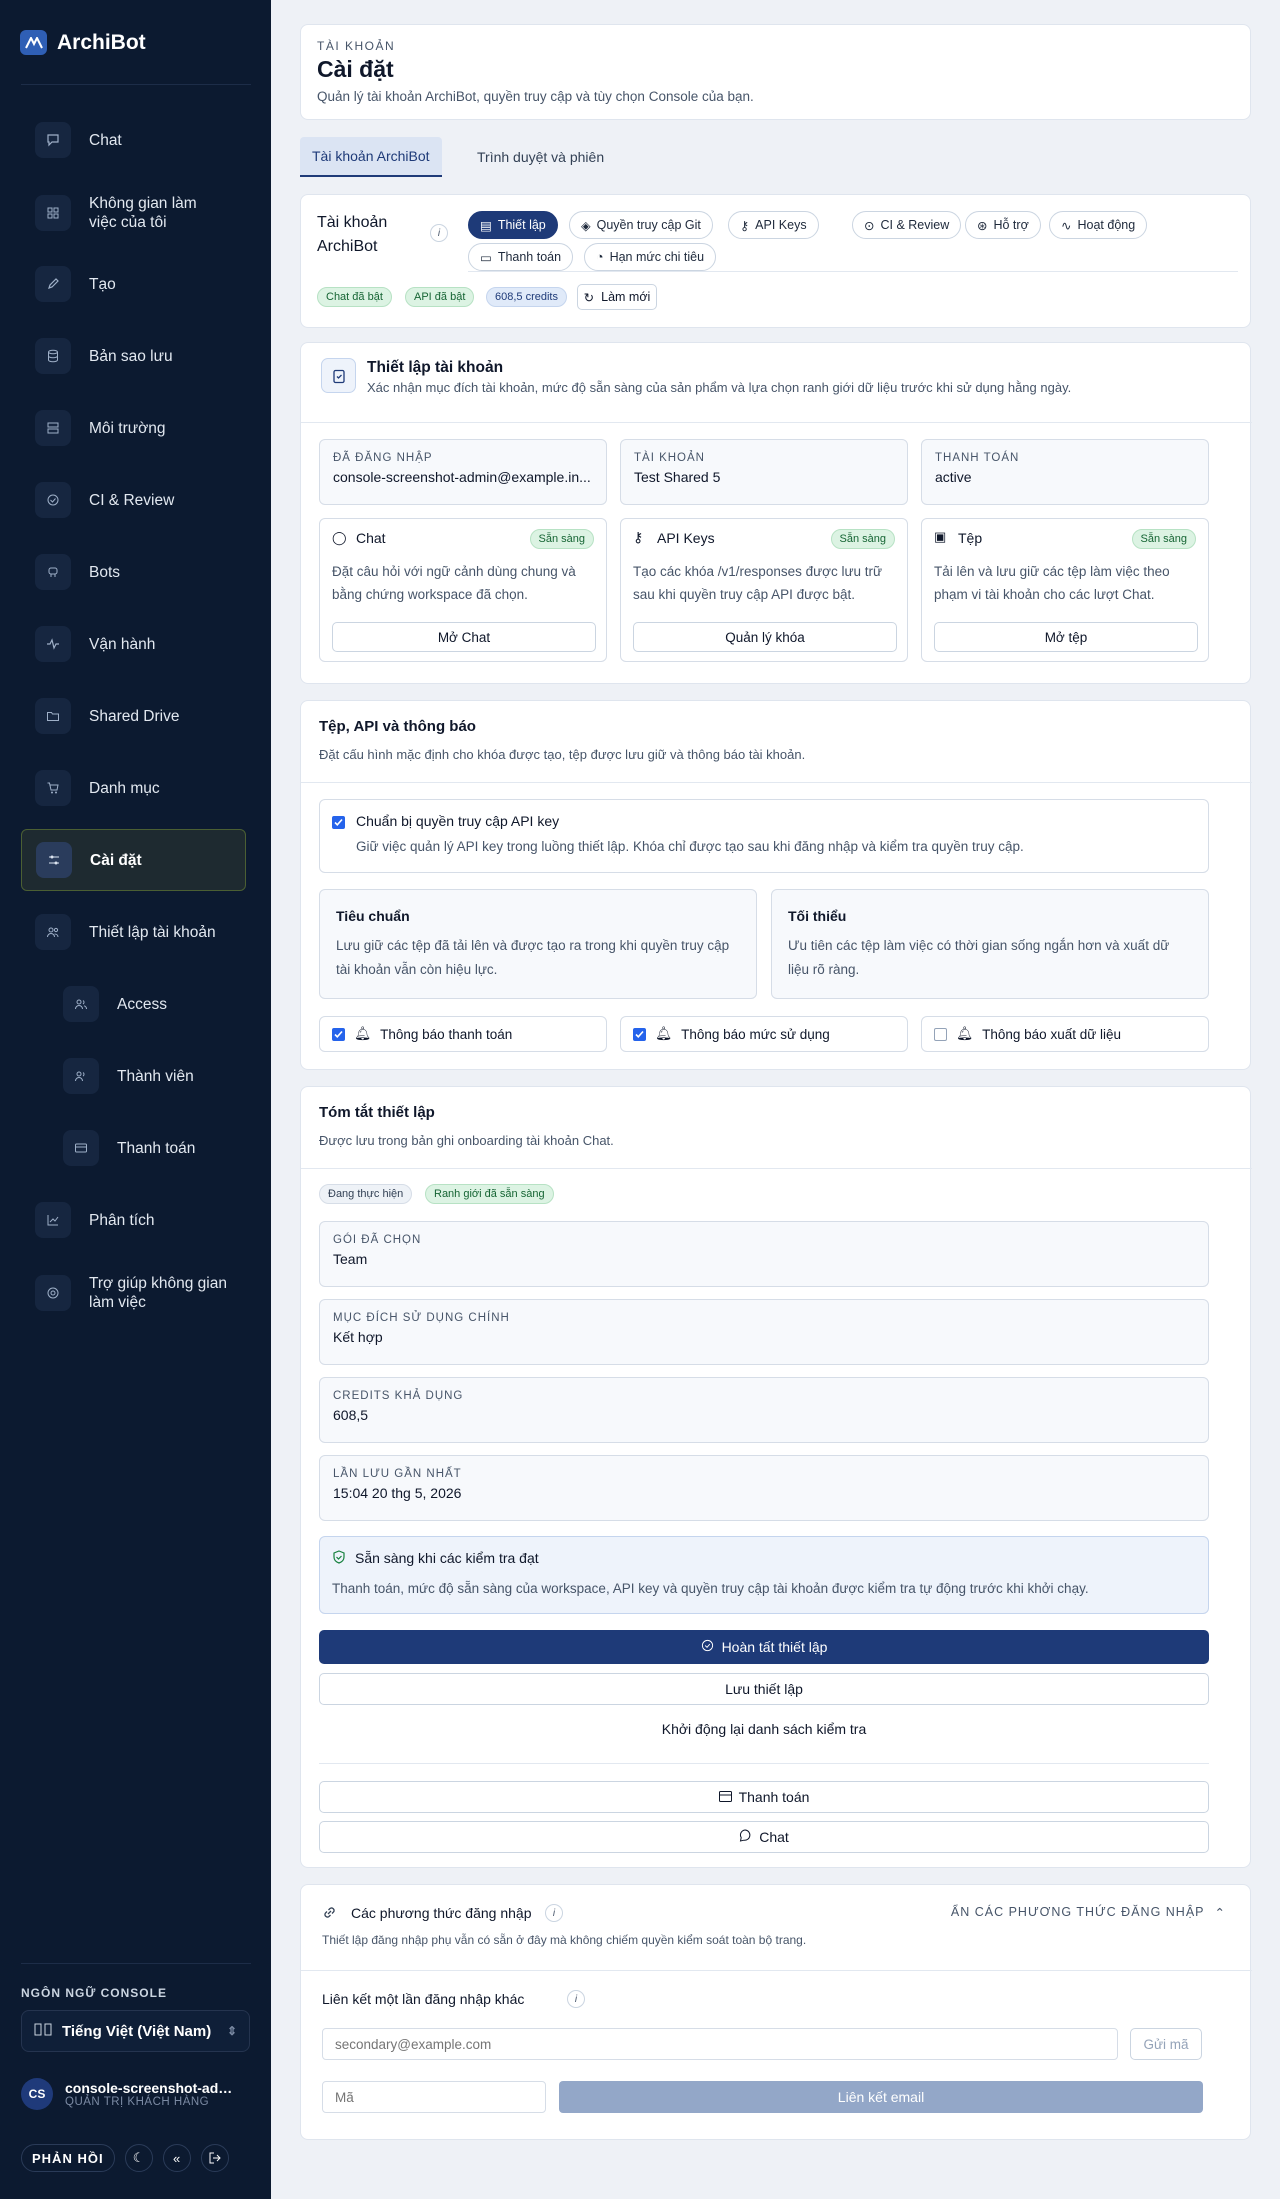 This screenshot has height=2199, width=1280. I want to click on pill-support: ⊛ Hỗ trợ, so click(1003, 225).